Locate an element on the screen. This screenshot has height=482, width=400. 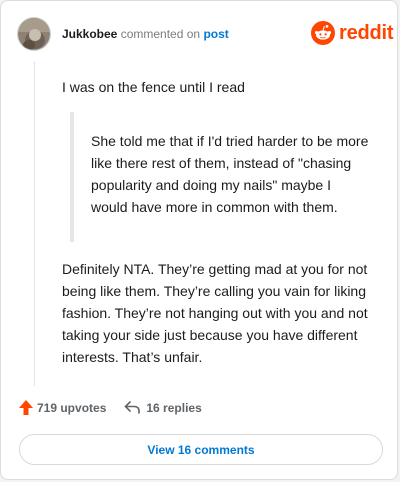
upvote-button: 719 upvotes is located at coordinates (62, 407).